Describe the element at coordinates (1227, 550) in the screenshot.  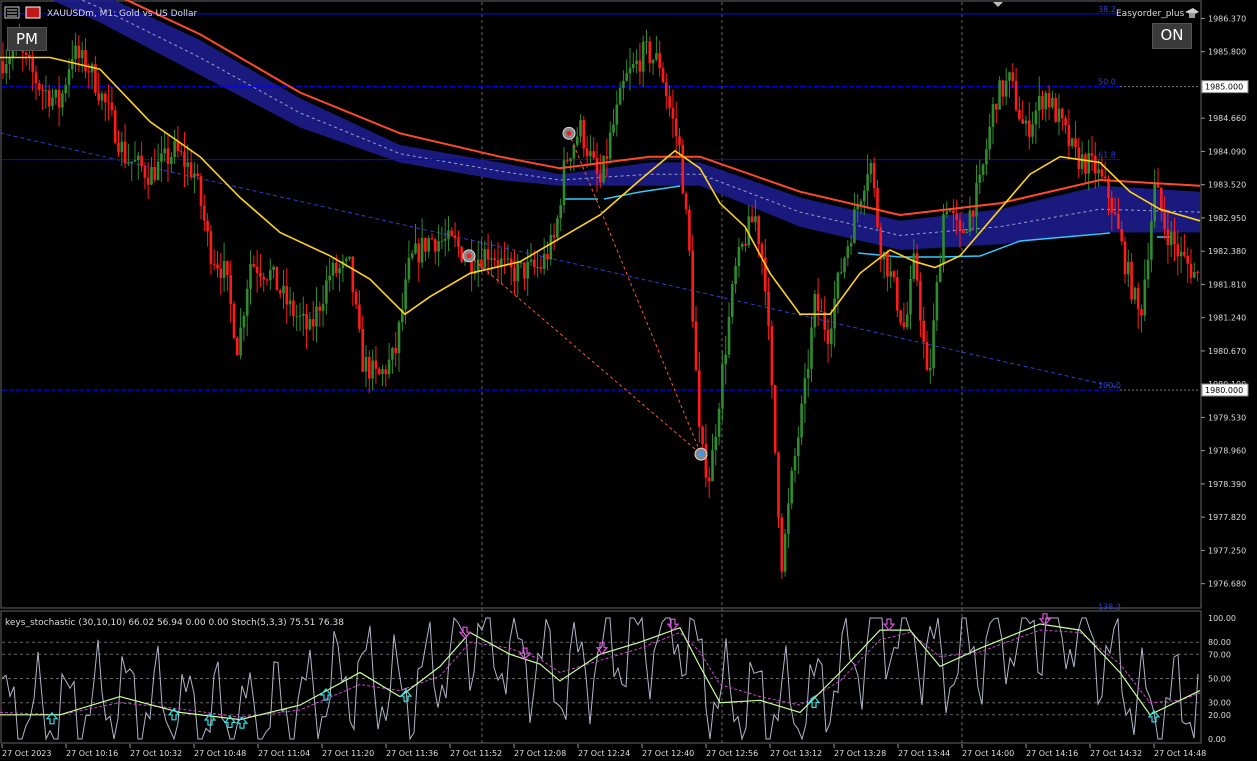
I see `price-tick-label: 1977.250` at that location.